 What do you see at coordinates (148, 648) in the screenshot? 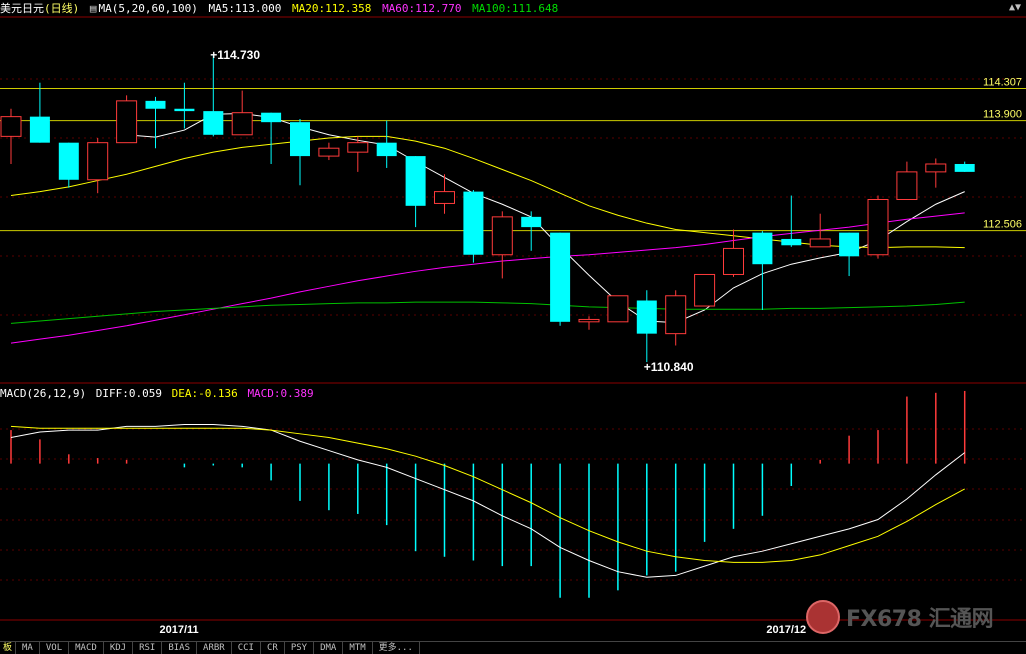
I see `indicator-tab: RSI` at bounding box center [148, 648].